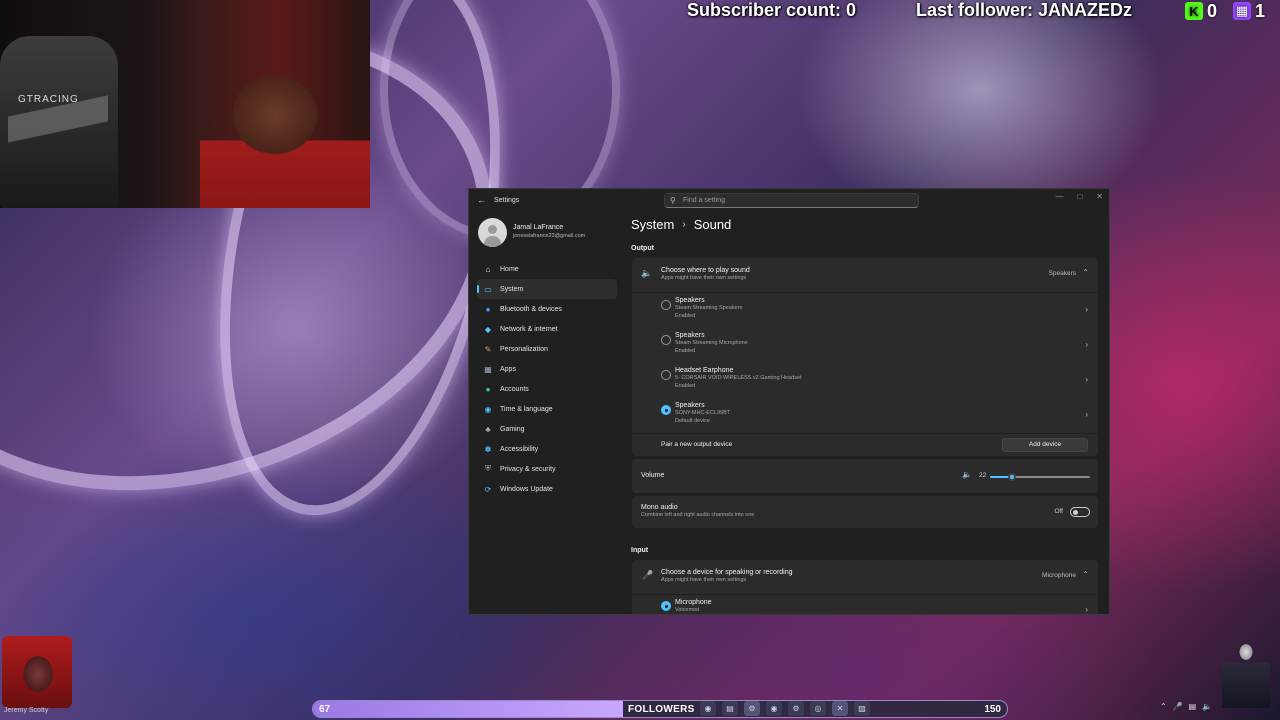  I want to click on microphone-icon: 🎤, so click(1178, 706).